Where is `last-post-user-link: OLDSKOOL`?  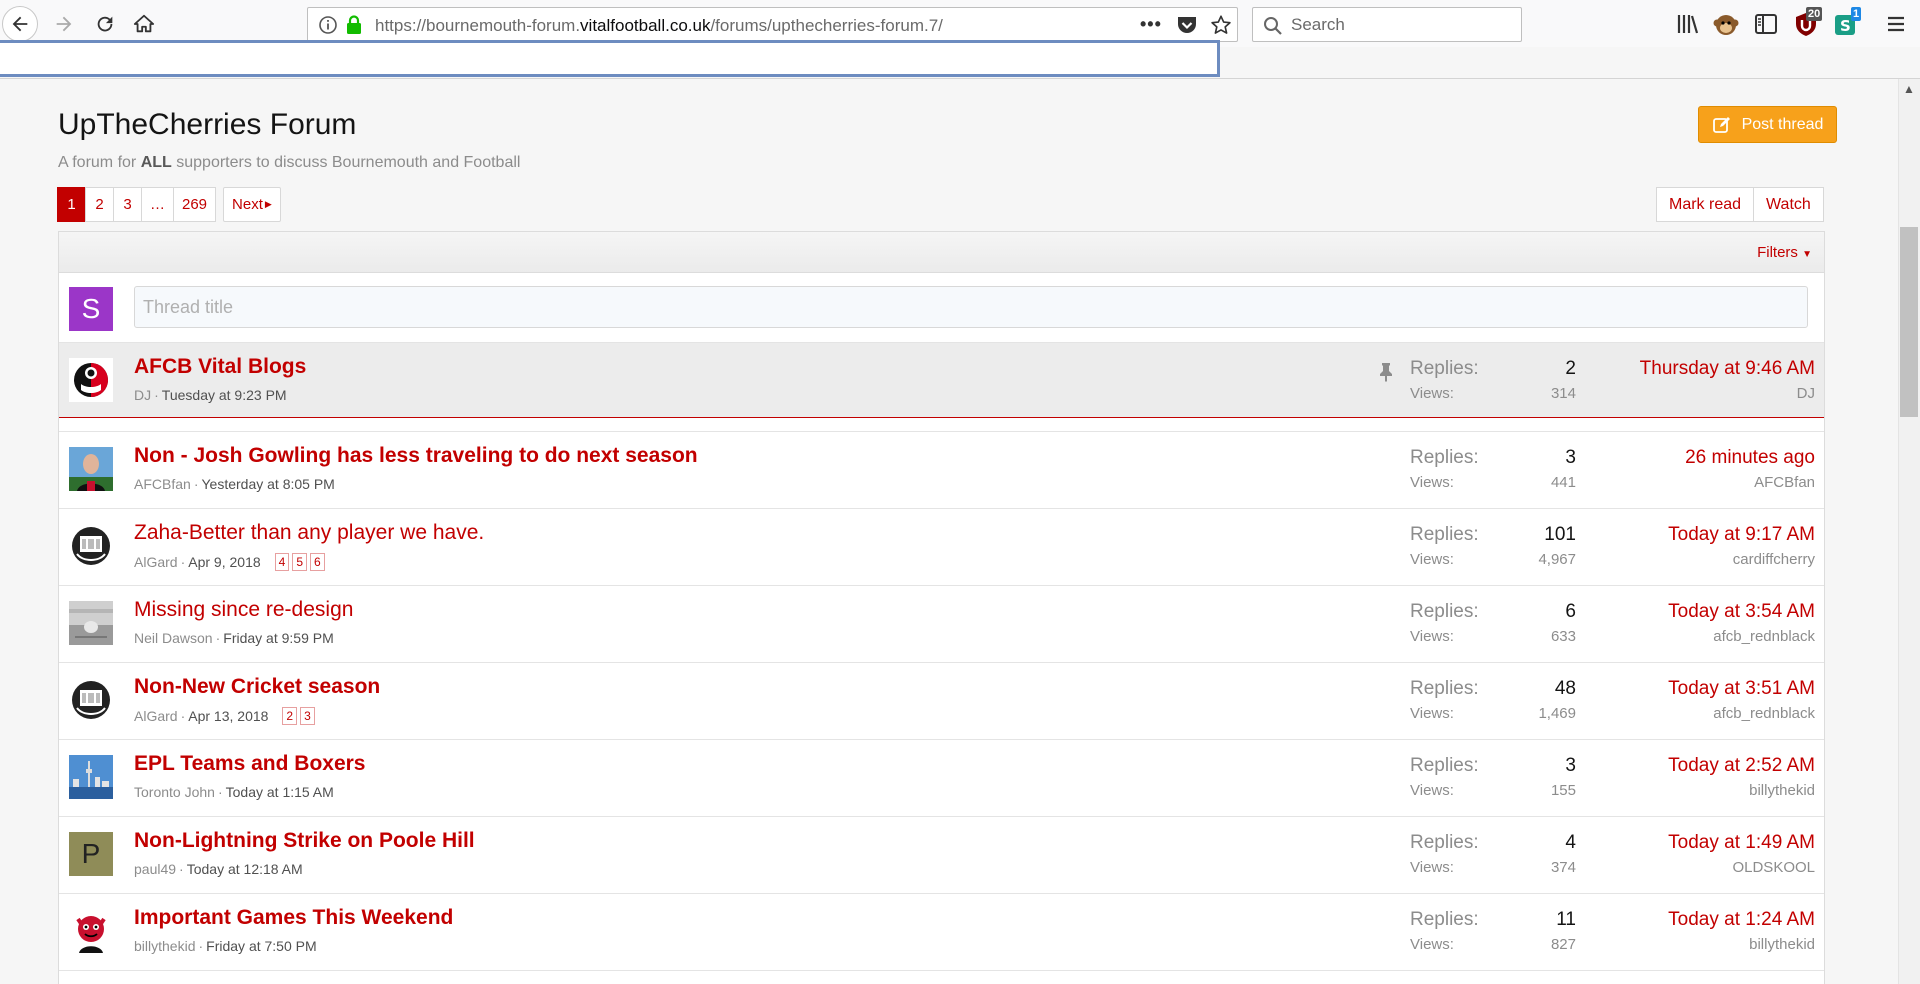 last-post-user-link: OLDSKOOL is located at coordinates (1773, 867).